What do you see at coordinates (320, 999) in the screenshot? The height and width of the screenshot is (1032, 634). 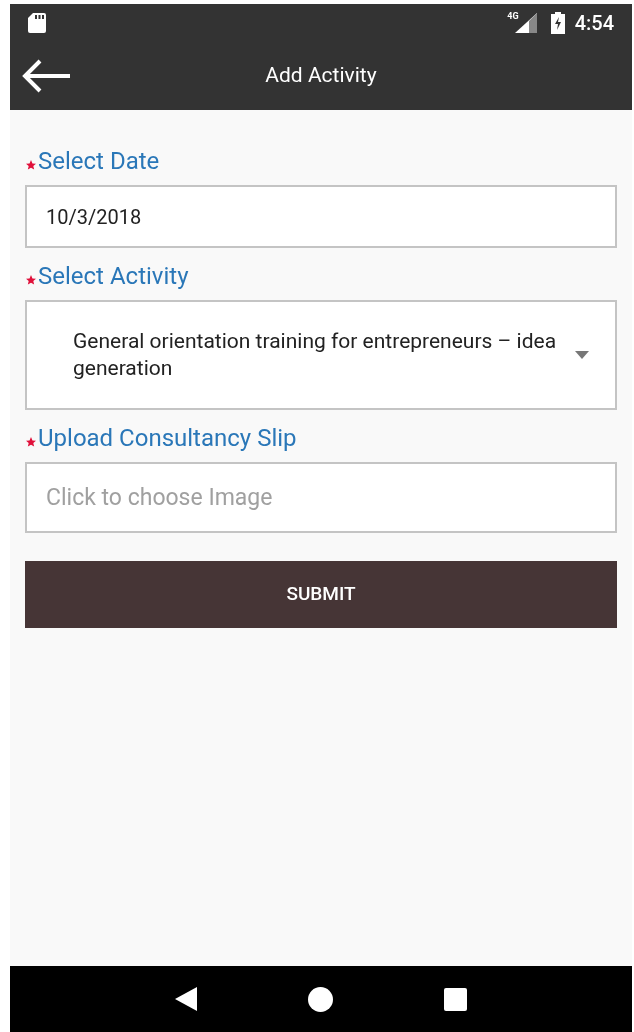 I see `home-nav-icon` at bounding box center [320, 999].